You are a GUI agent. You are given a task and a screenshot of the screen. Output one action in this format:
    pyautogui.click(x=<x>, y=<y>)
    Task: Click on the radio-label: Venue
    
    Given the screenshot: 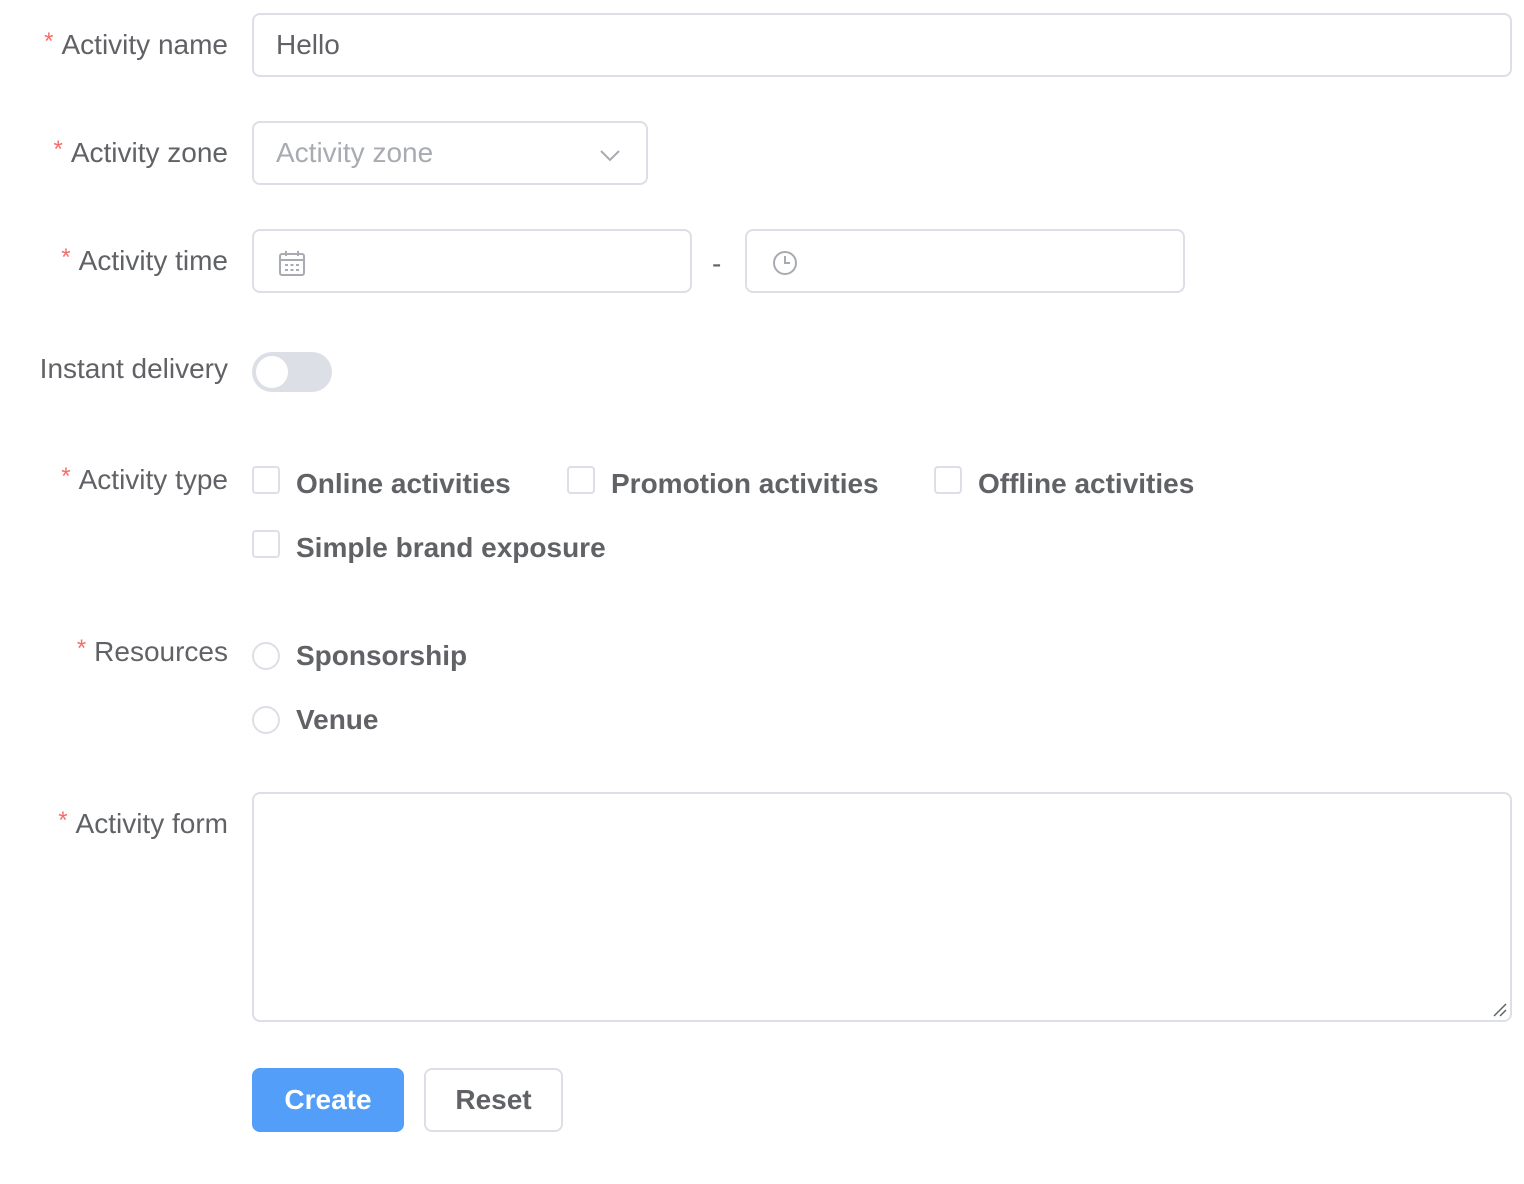 What is the action you would take?
    pyautogui.click(x=337, y=719)
    